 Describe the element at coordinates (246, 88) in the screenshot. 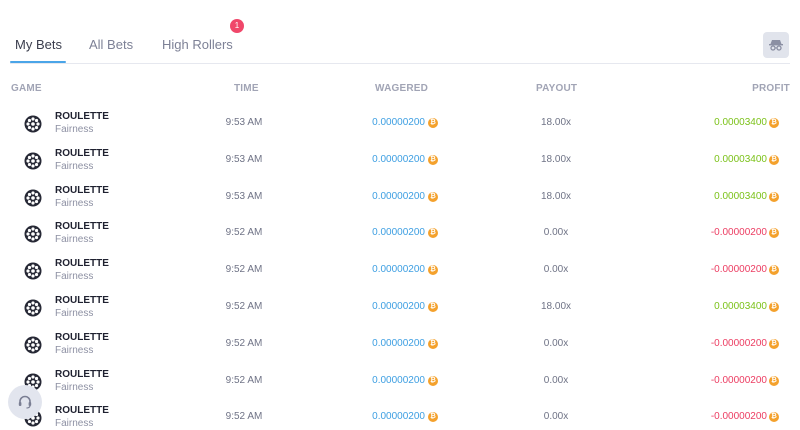

I see `column-time: TIME` at that location.